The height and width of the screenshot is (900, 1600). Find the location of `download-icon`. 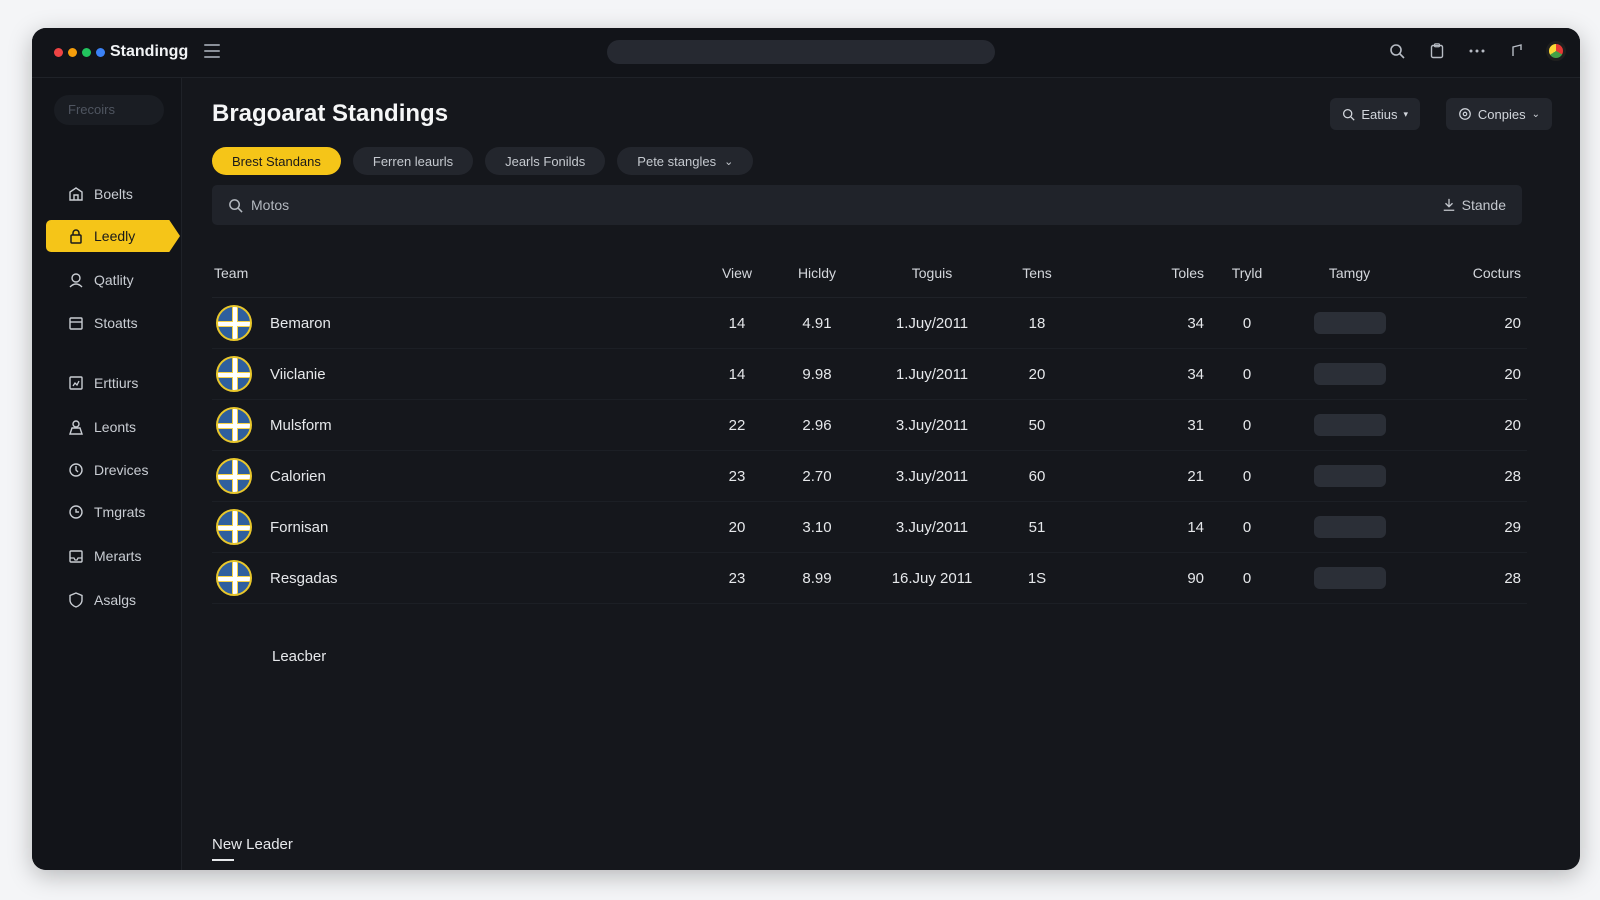

download-icon is located at coordinates (1448, 204).